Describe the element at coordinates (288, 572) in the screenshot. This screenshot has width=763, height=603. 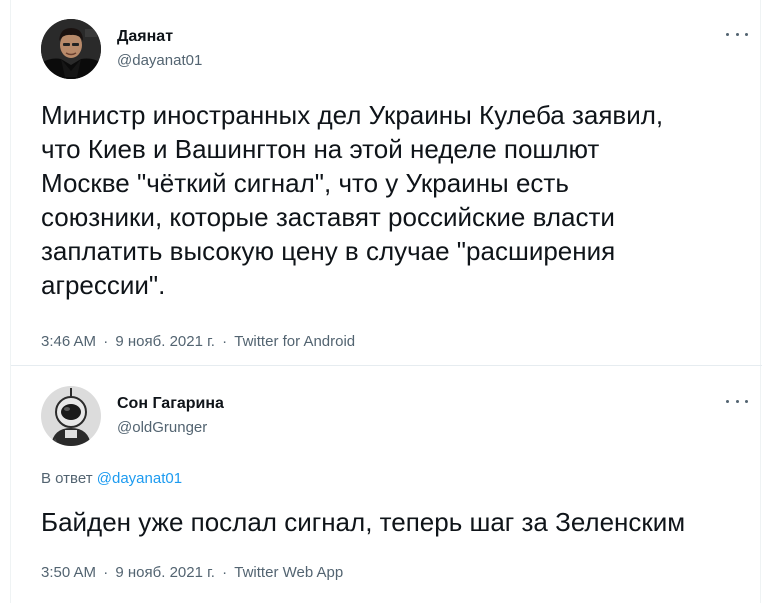
I see `tweet-source: Twitter Web App` at that location.